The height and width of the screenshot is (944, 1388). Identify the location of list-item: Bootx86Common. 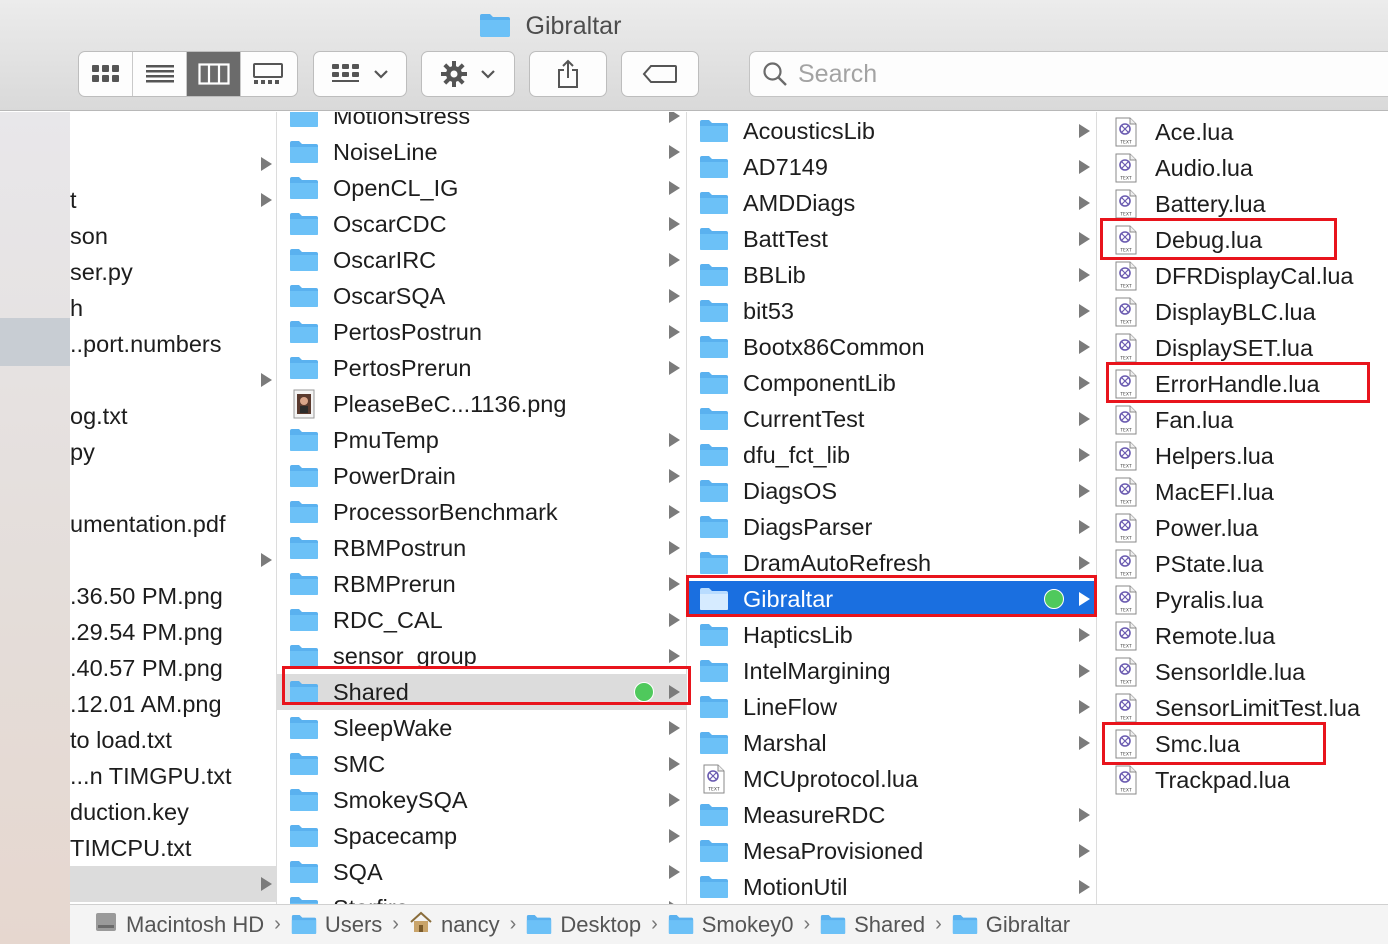
(891, 347).